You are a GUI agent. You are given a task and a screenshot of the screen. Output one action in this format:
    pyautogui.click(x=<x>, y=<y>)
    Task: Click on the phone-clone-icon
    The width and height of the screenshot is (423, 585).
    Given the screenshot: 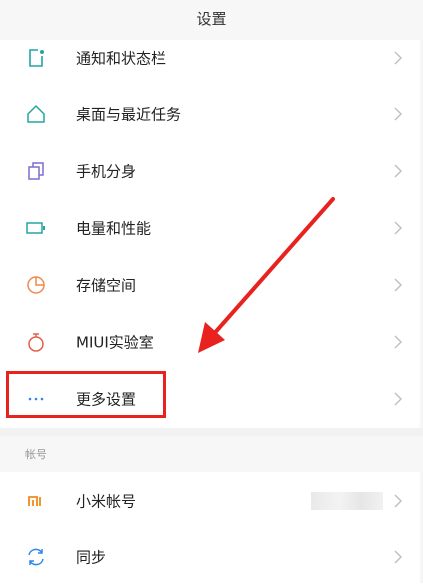 What is the action you would take?
    pyautogui.click(x=36, y=171)
    